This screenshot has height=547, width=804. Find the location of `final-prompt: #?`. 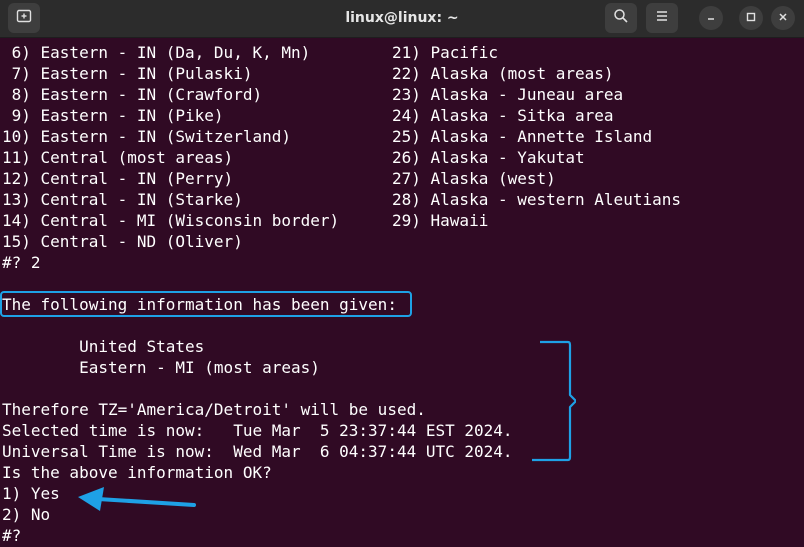

final-prompt: #? is located at coordinates (12, 535).